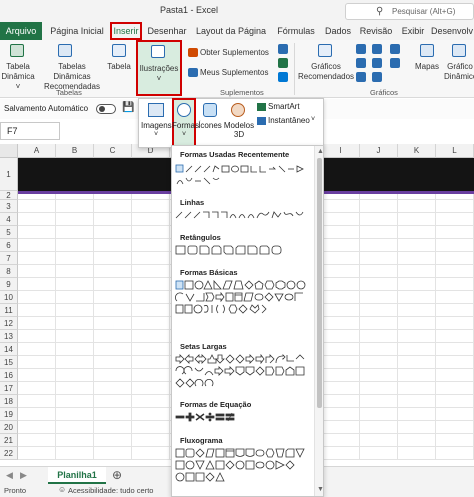 Image resolution: width=474 pixels, height=497 pixels. Describe the element at coordinates (379, 151) in the screenshot. I see `column-header: J` at that location.